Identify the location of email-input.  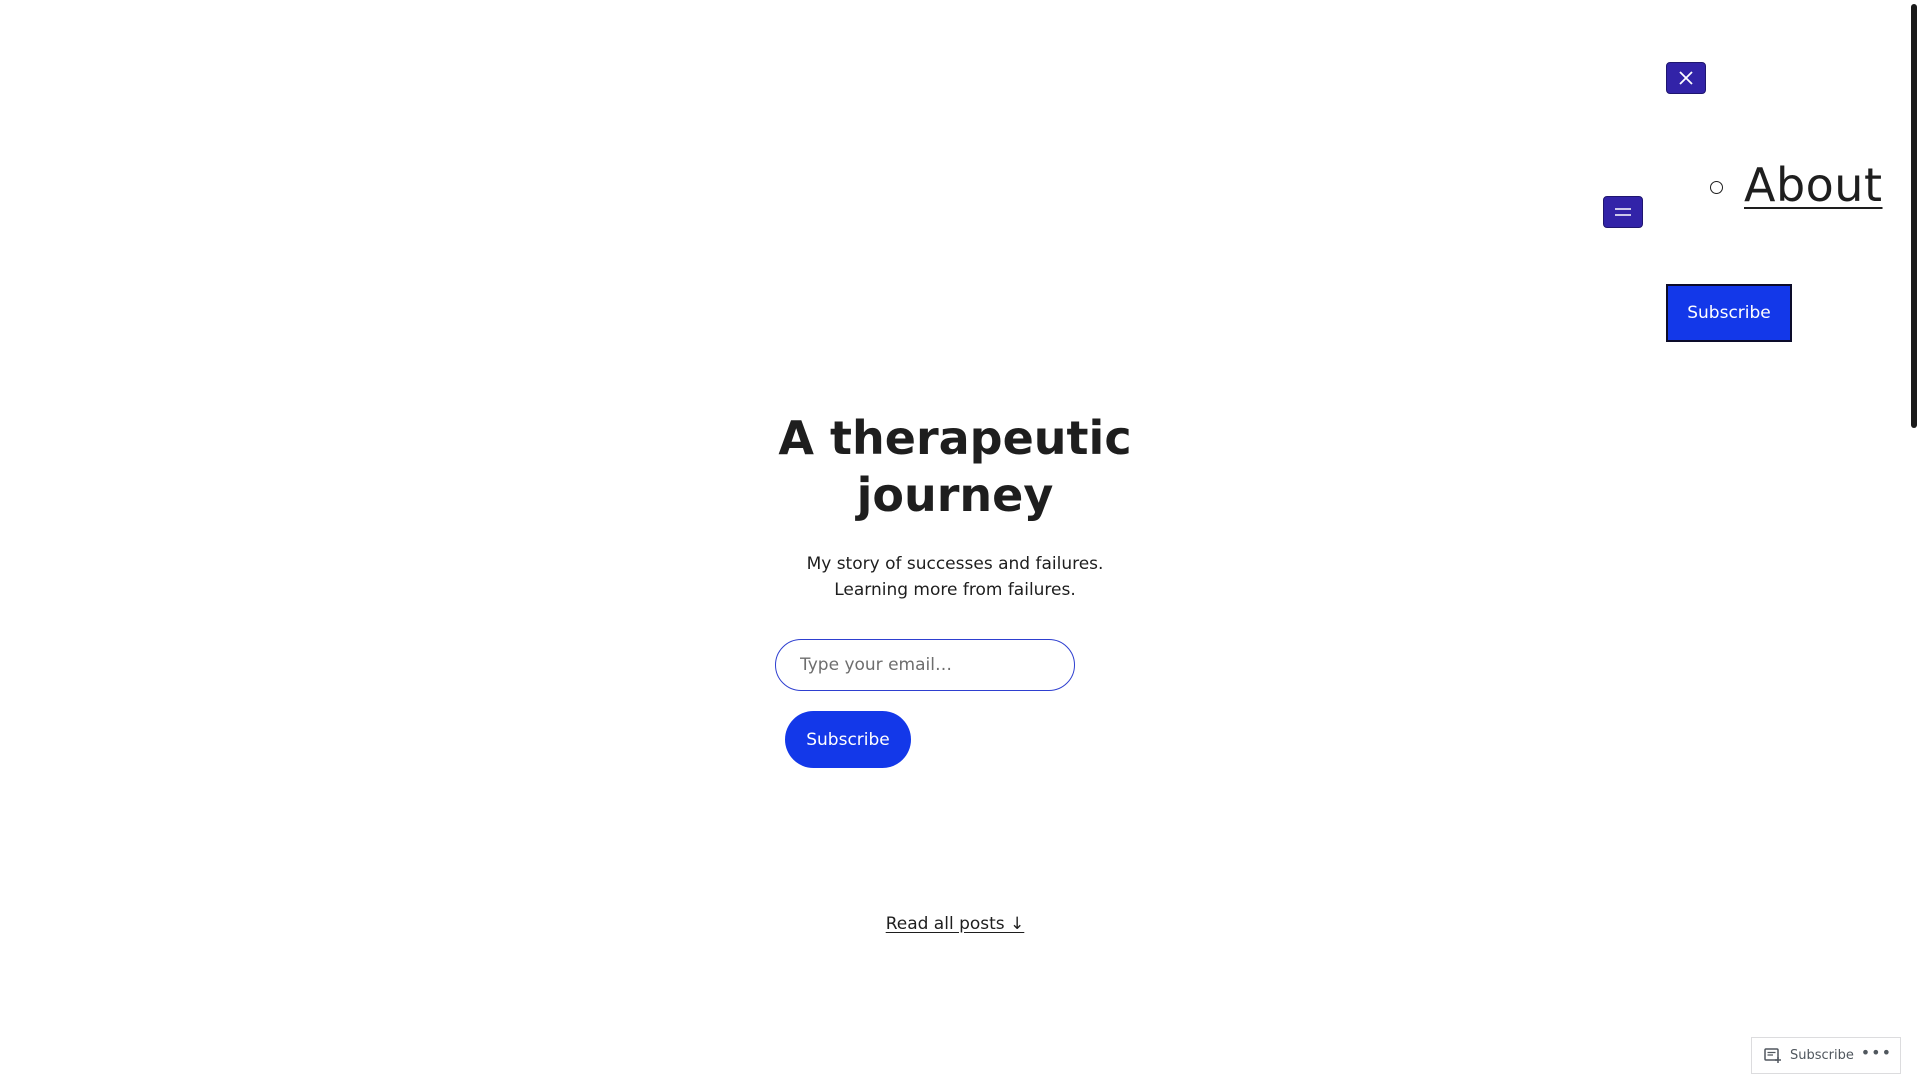
(925, 665).